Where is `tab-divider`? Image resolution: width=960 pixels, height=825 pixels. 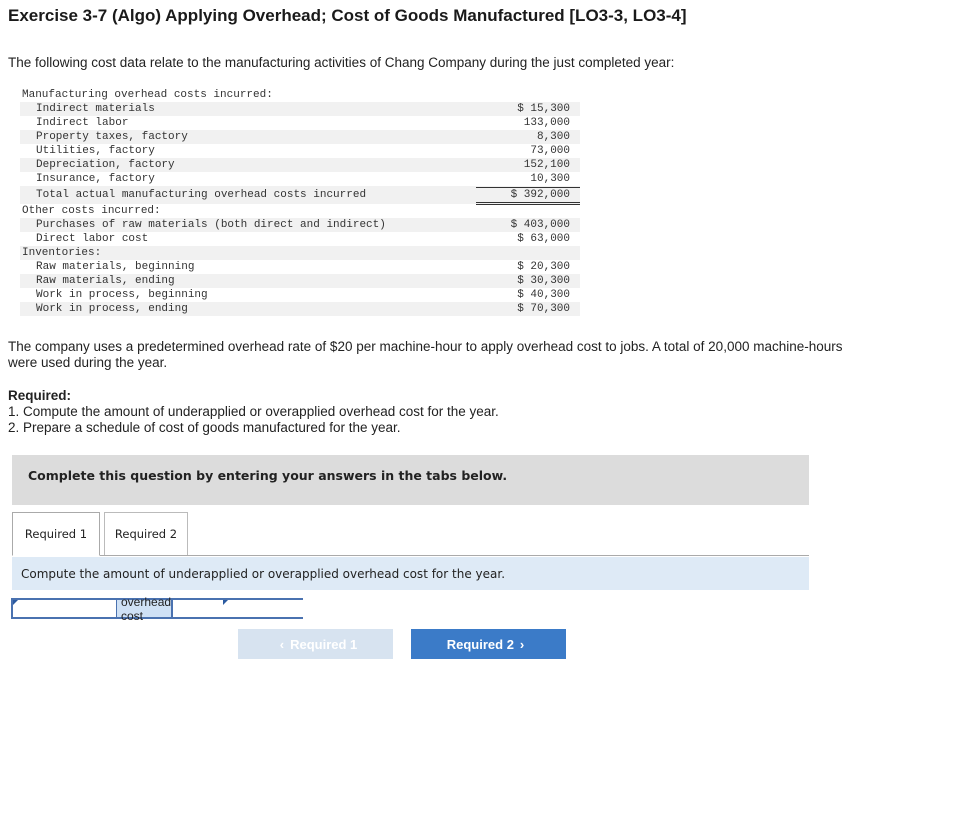 tab-divider is located at coordinates (410, 555).